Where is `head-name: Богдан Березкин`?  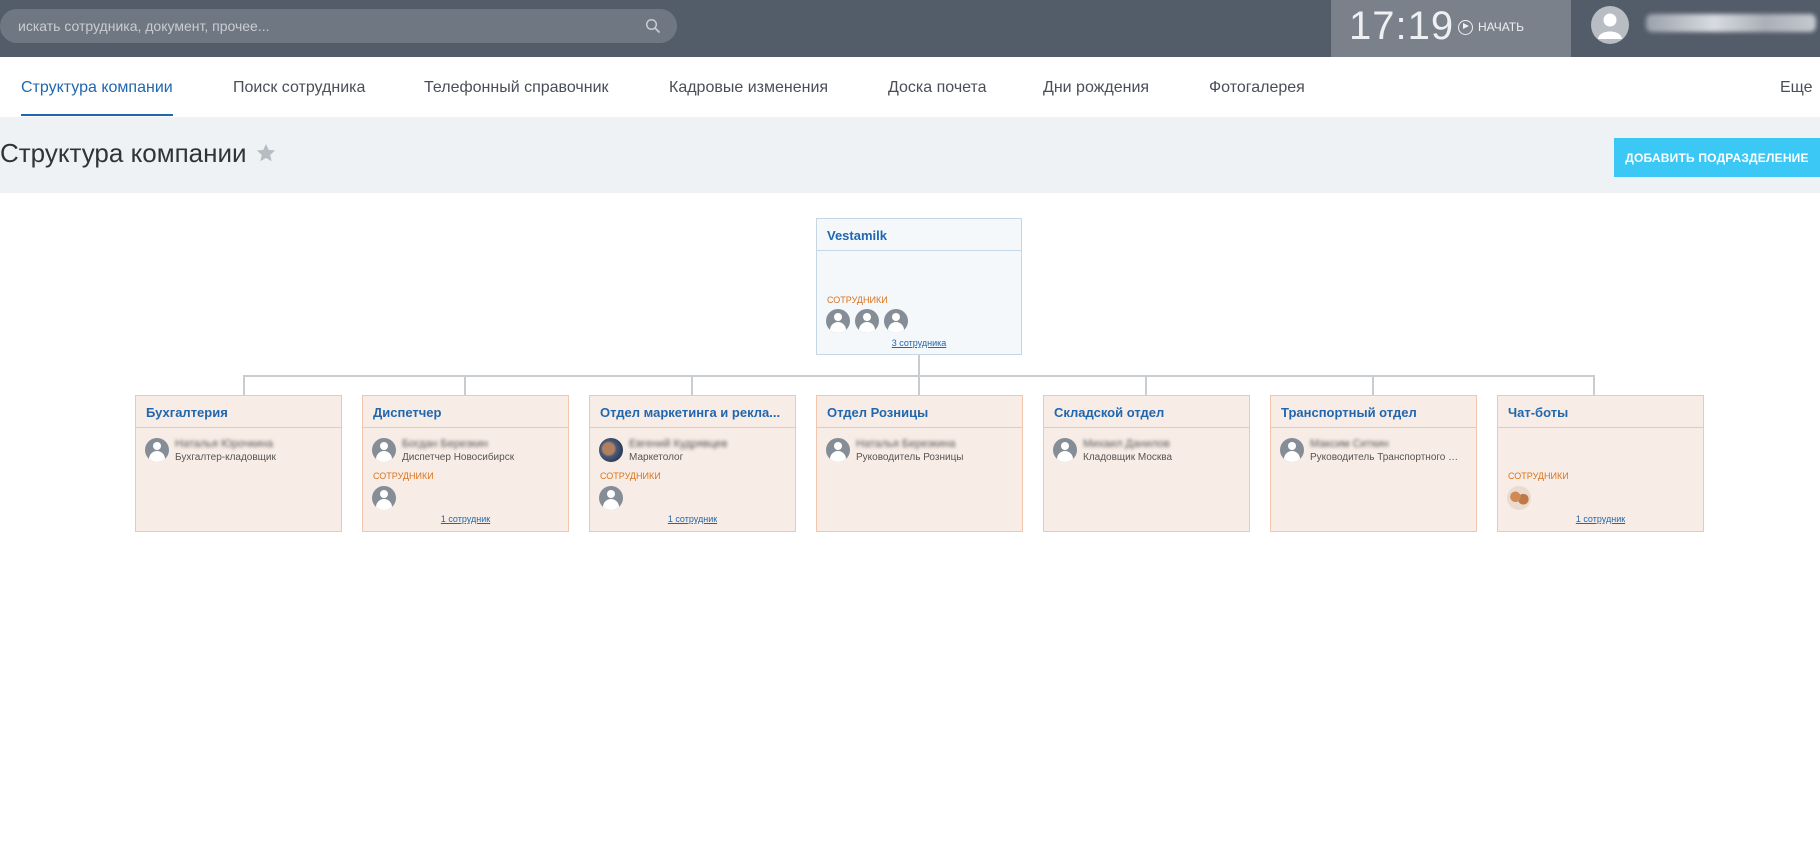
head-name: Богдан Березкин is located at coordinates (477, 444).